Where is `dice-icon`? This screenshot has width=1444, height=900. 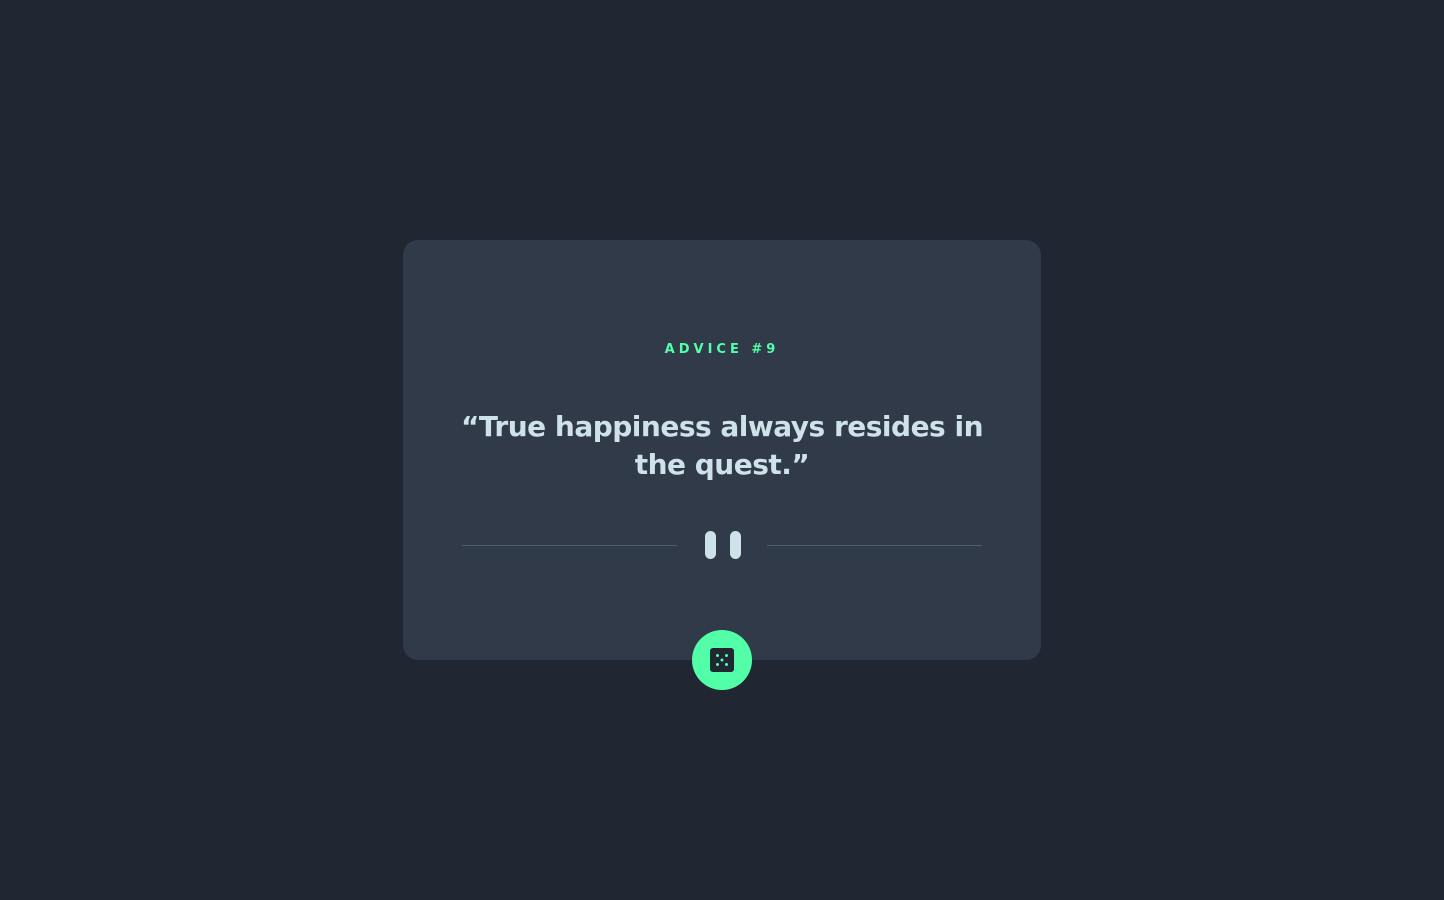 dice-icon is located at coordinates (722, 660).